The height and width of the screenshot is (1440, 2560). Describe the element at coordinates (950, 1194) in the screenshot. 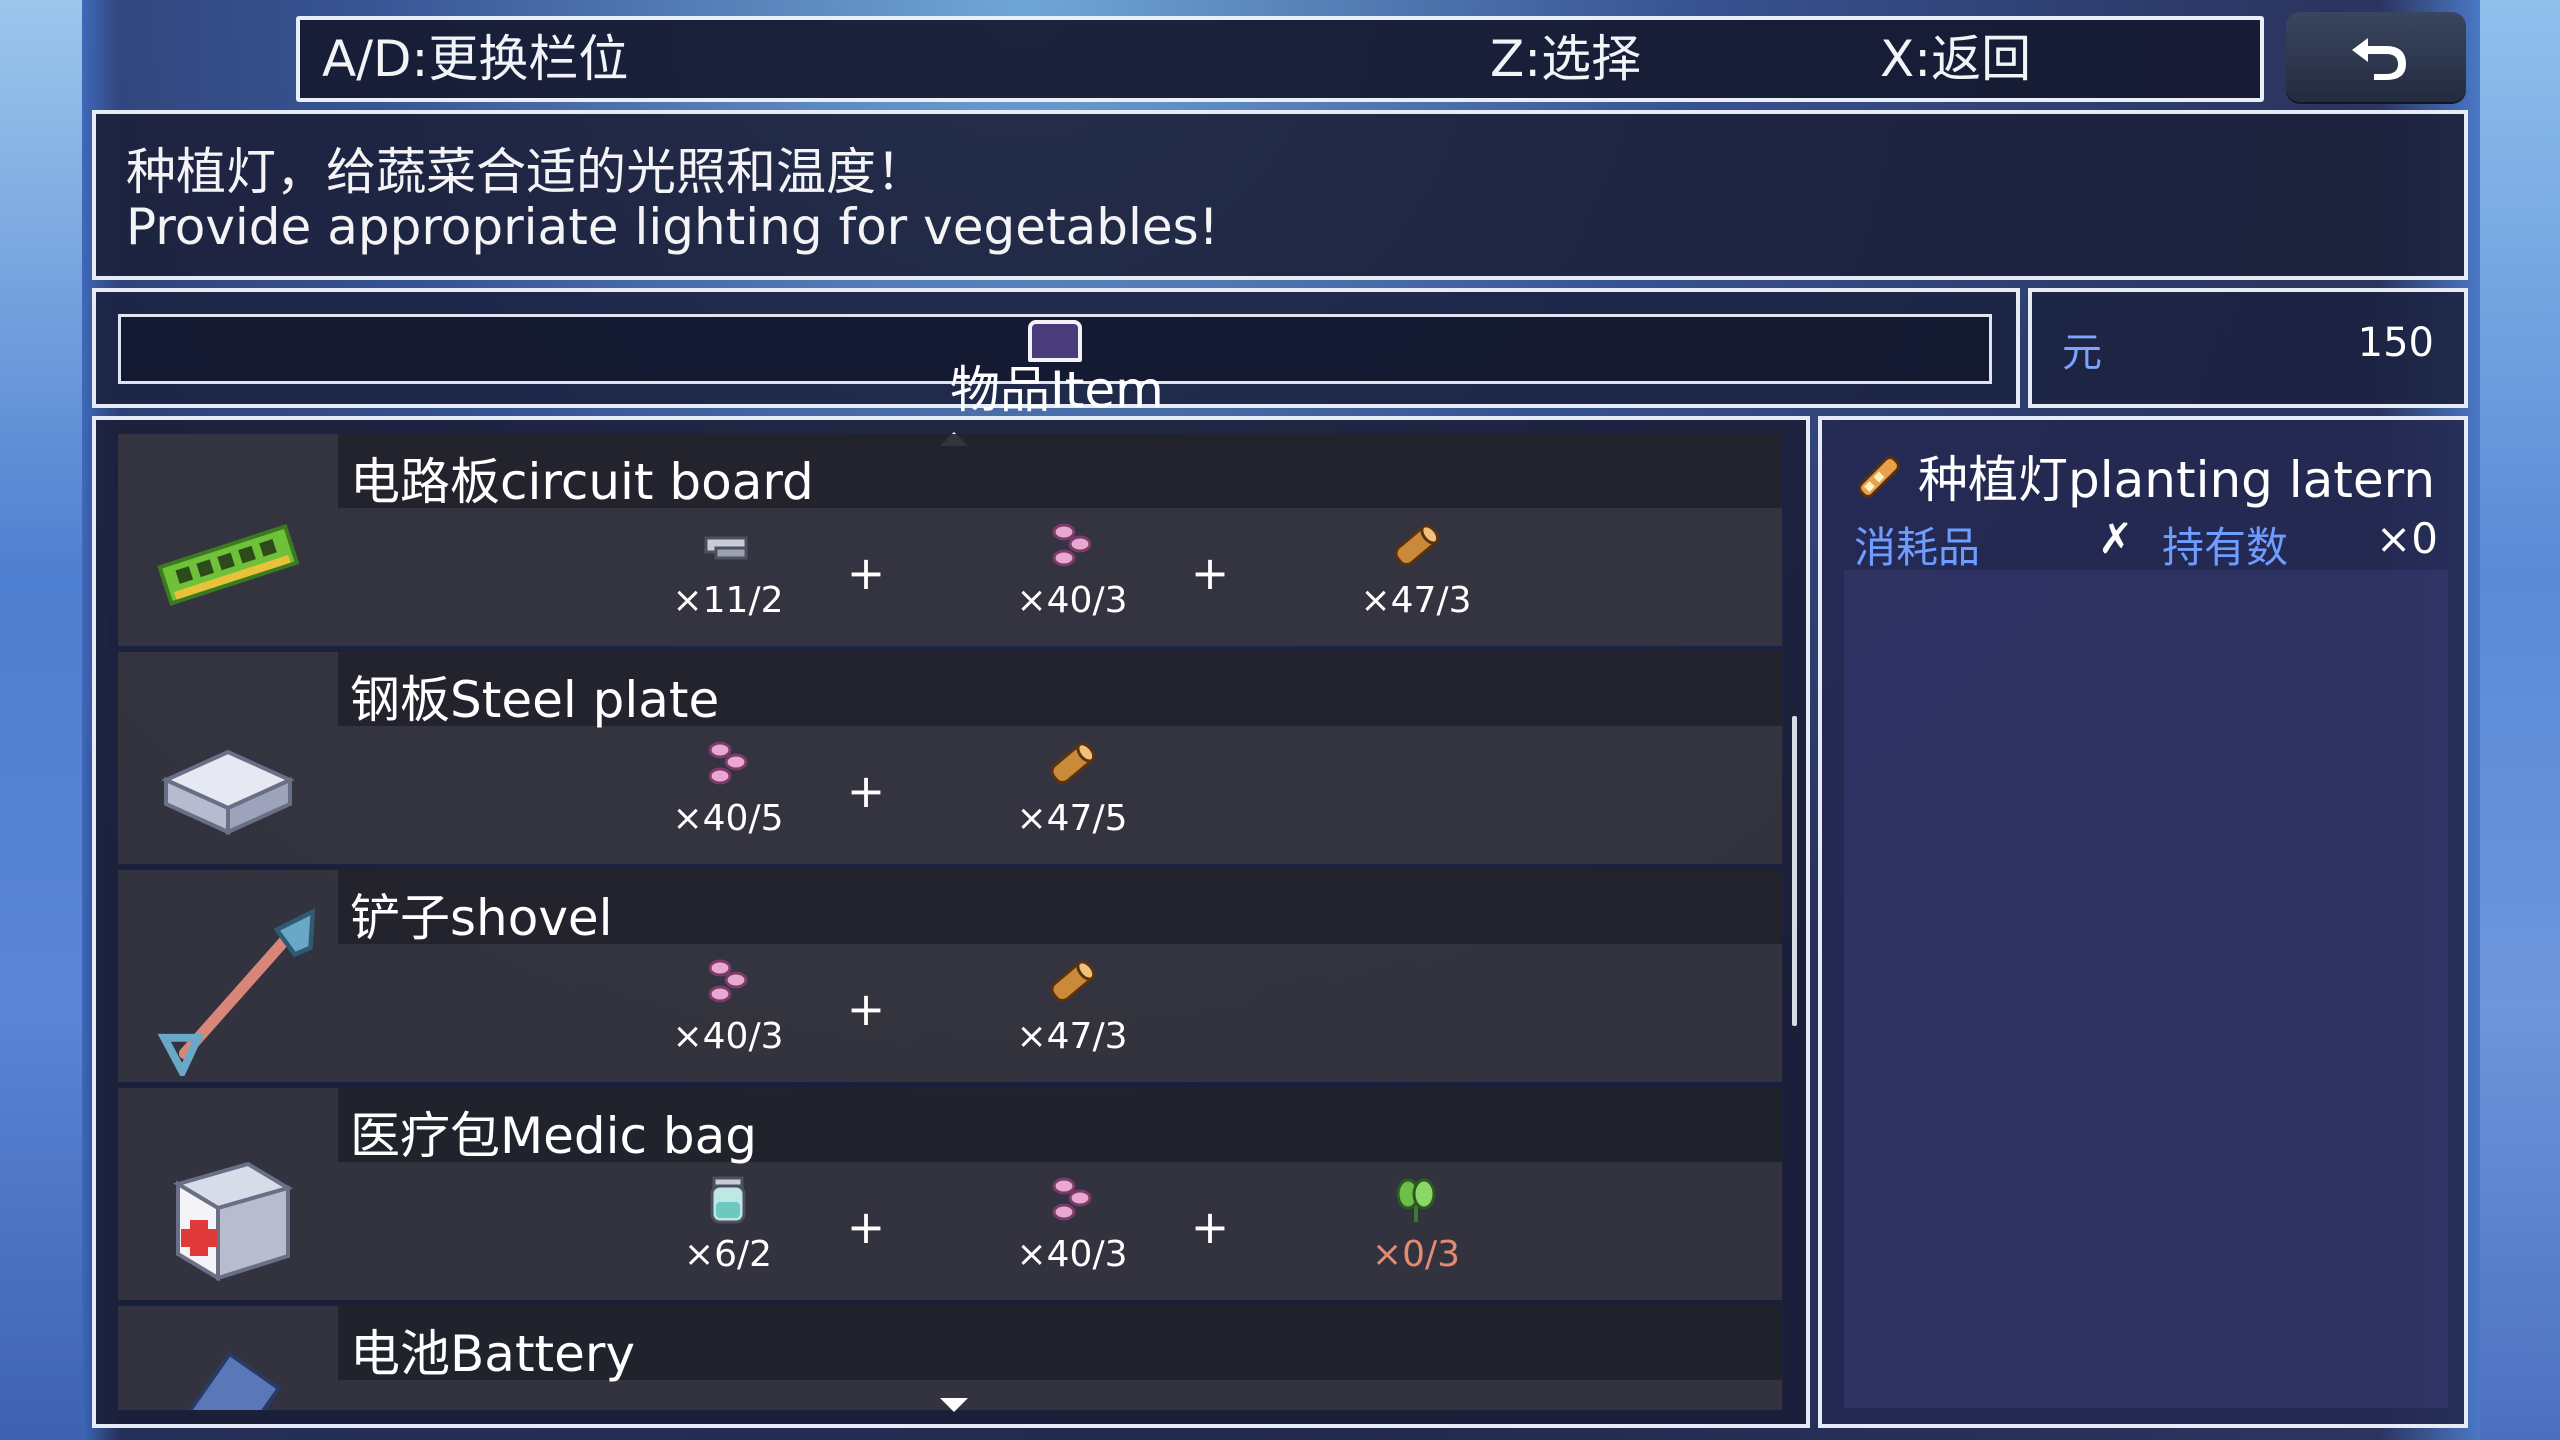

I see `recipe-row-medic-bag: 医疗包Medic bag ×6/2 + ×40/3 + ×0/3` at that location.